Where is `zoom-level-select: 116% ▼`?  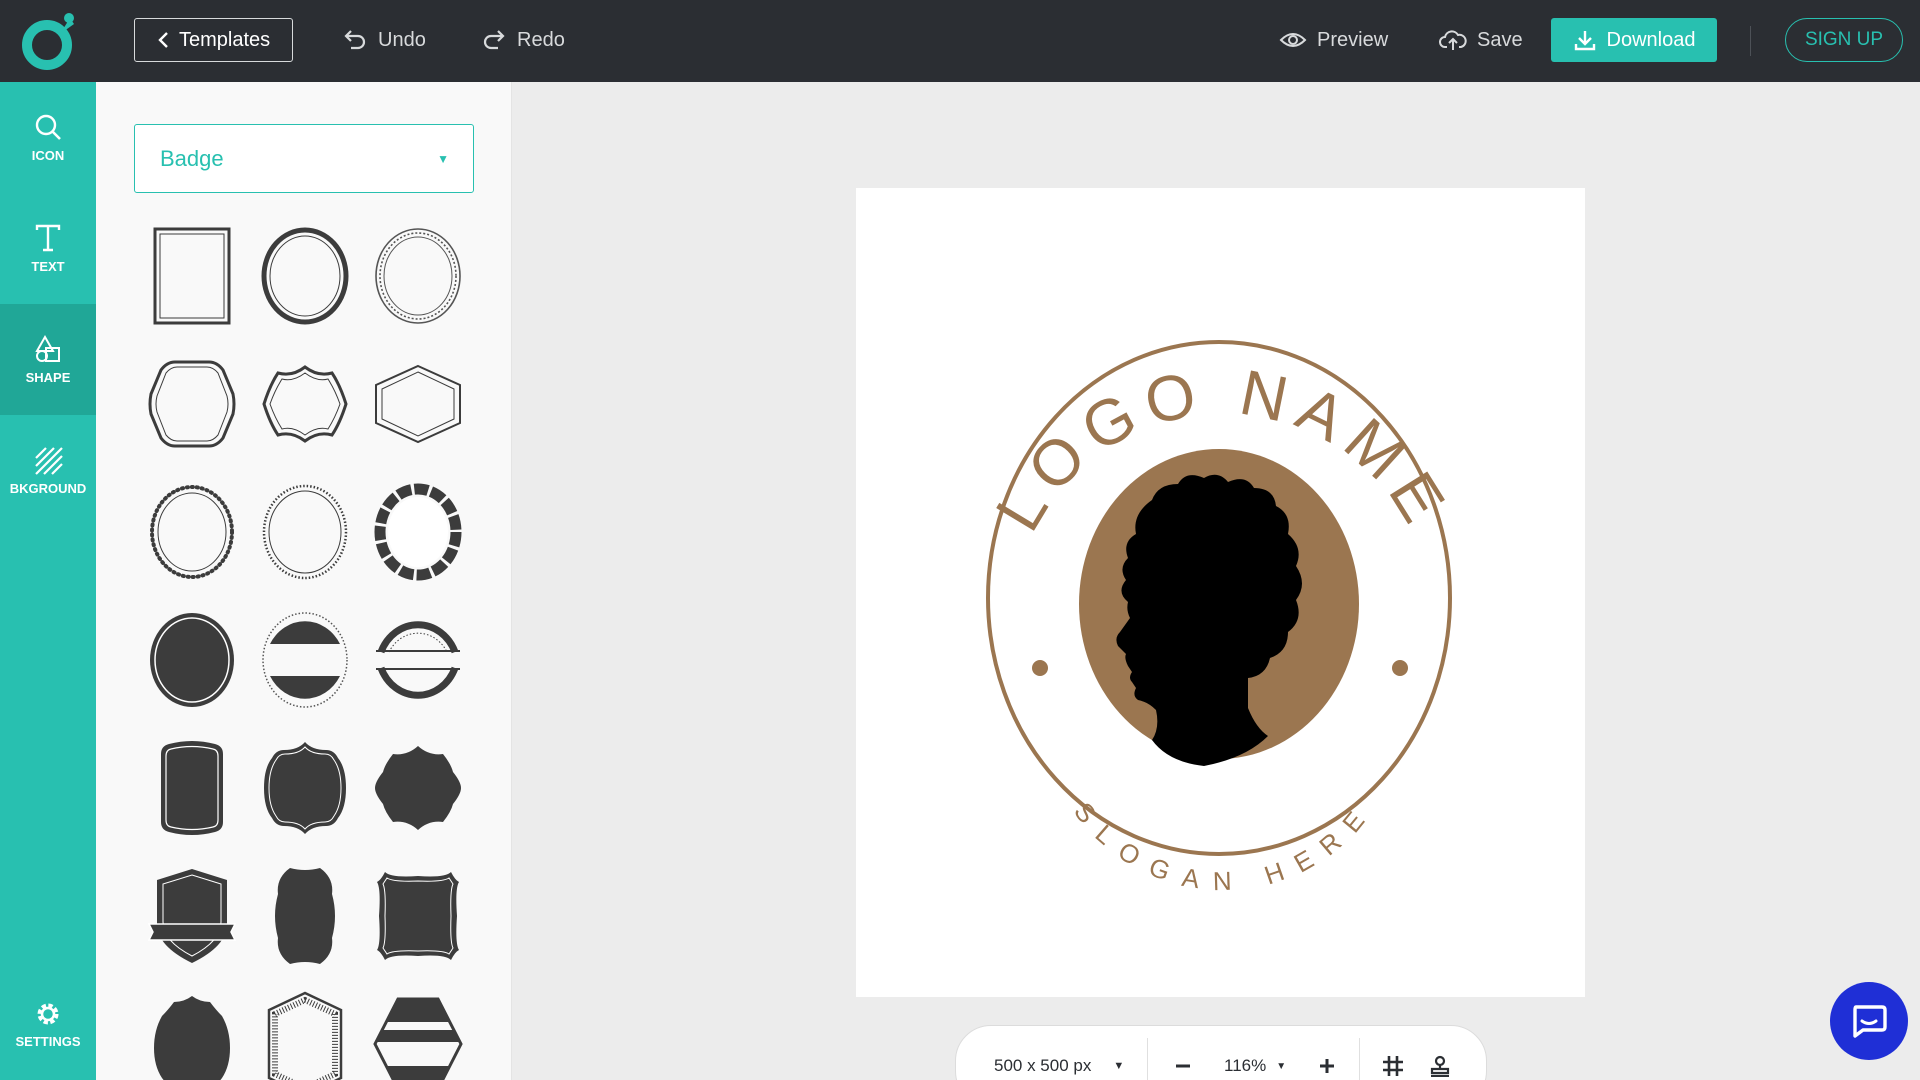
zoom-level-select: 116% ▼ is located at coordinates (1255, 1063).